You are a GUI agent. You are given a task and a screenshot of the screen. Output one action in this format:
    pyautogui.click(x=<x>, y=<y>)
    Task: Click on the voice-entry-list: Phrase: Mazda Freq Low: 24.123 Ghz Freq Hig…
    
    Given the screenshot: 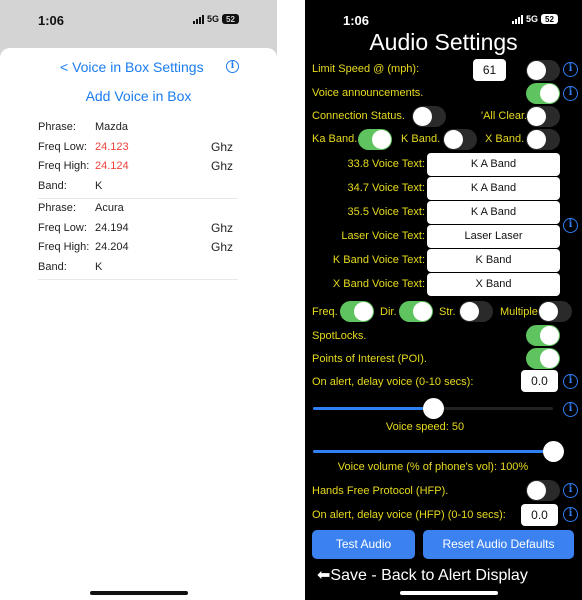 What is the action you would take?
    pyautogui.click(x=138, y=199)
    